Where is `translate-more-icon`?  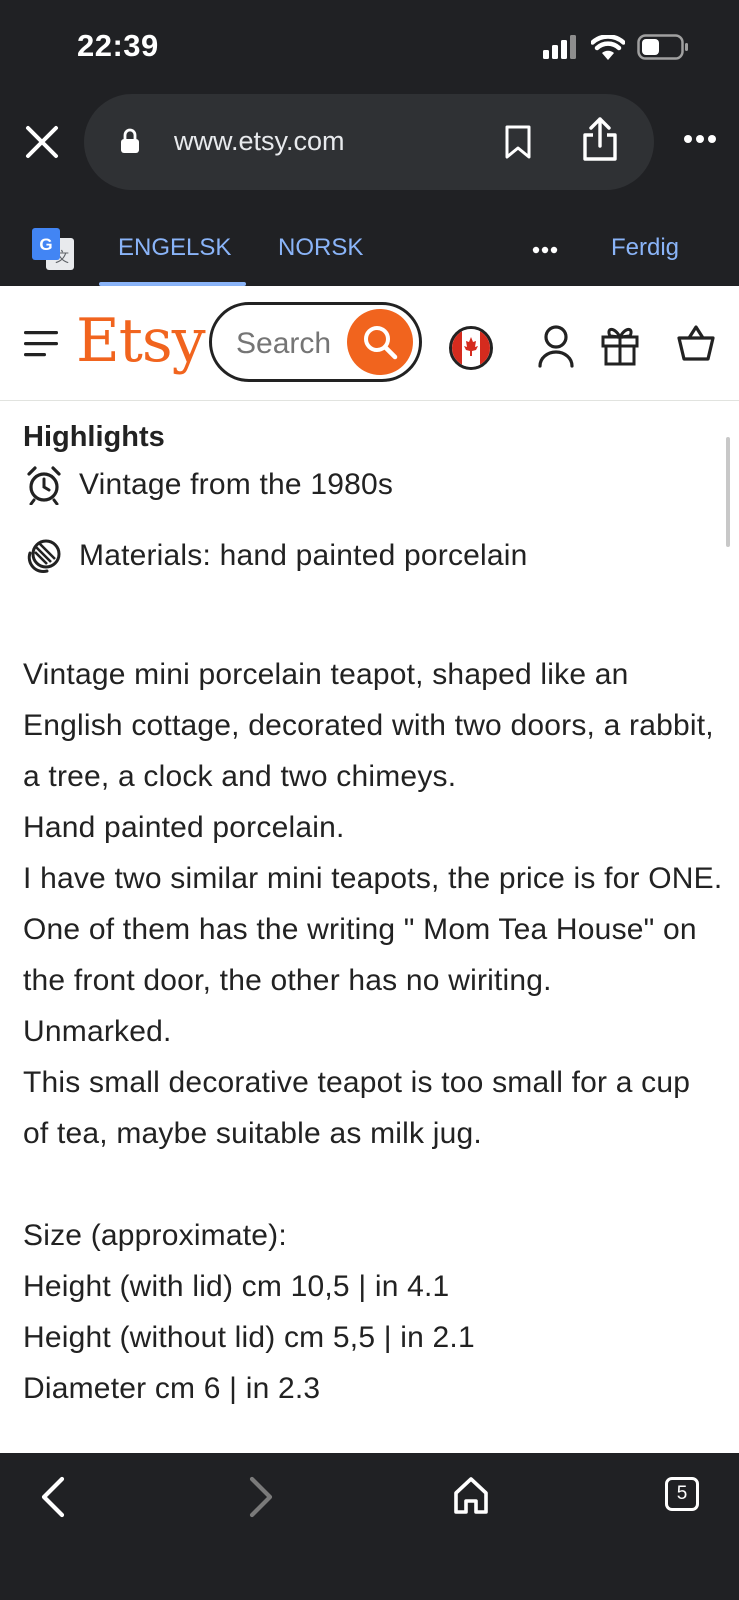 translate-more-icon is located at coordinates (545, 250).